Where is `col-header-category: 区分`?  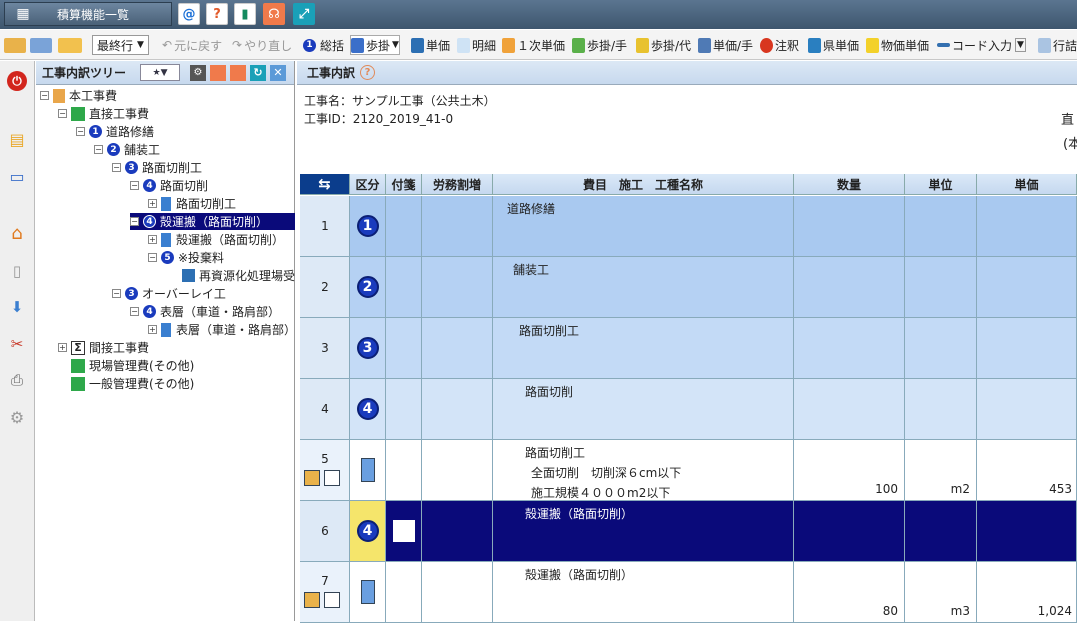 col-header-category: 区分 is located at coordinates (368, 184).